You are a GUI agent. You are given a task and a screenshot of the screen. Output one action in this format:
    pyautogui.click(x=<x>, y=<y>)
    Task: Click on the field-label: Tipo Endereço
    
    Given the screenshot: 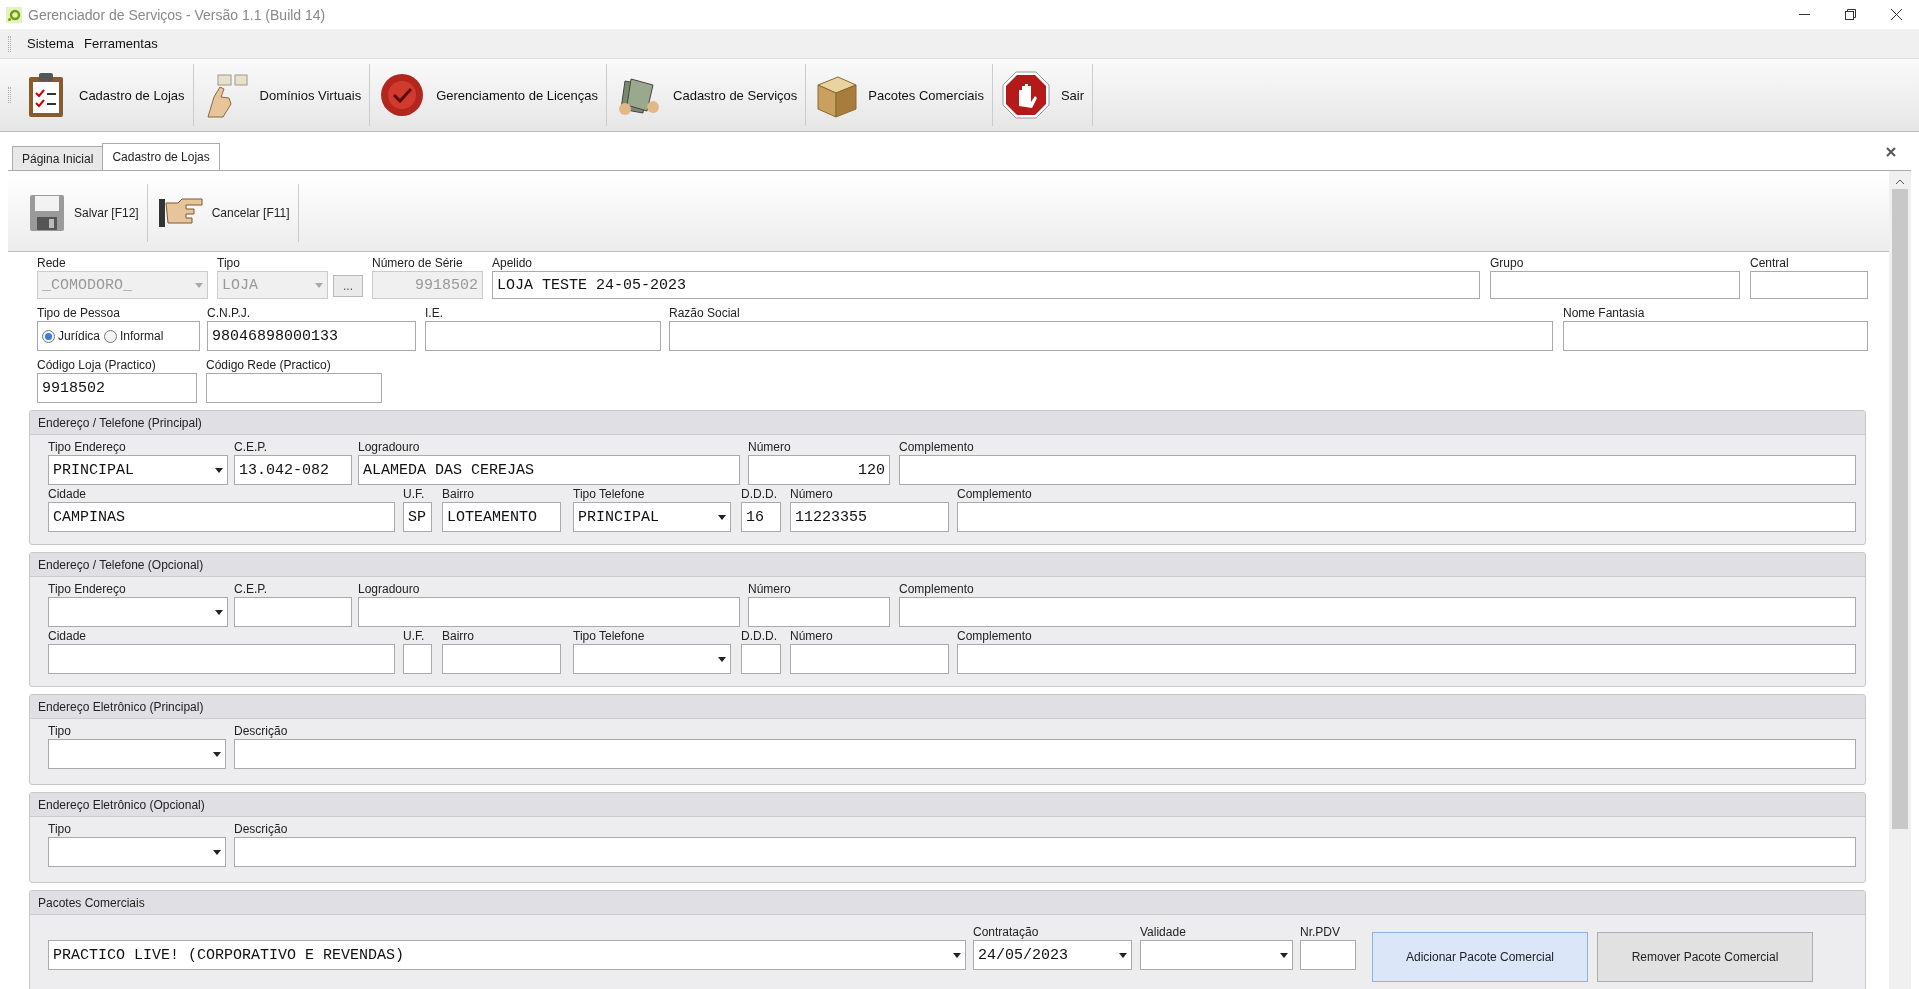 What is the action you would take?
    pyautogui.click(x=87, y=589)
    